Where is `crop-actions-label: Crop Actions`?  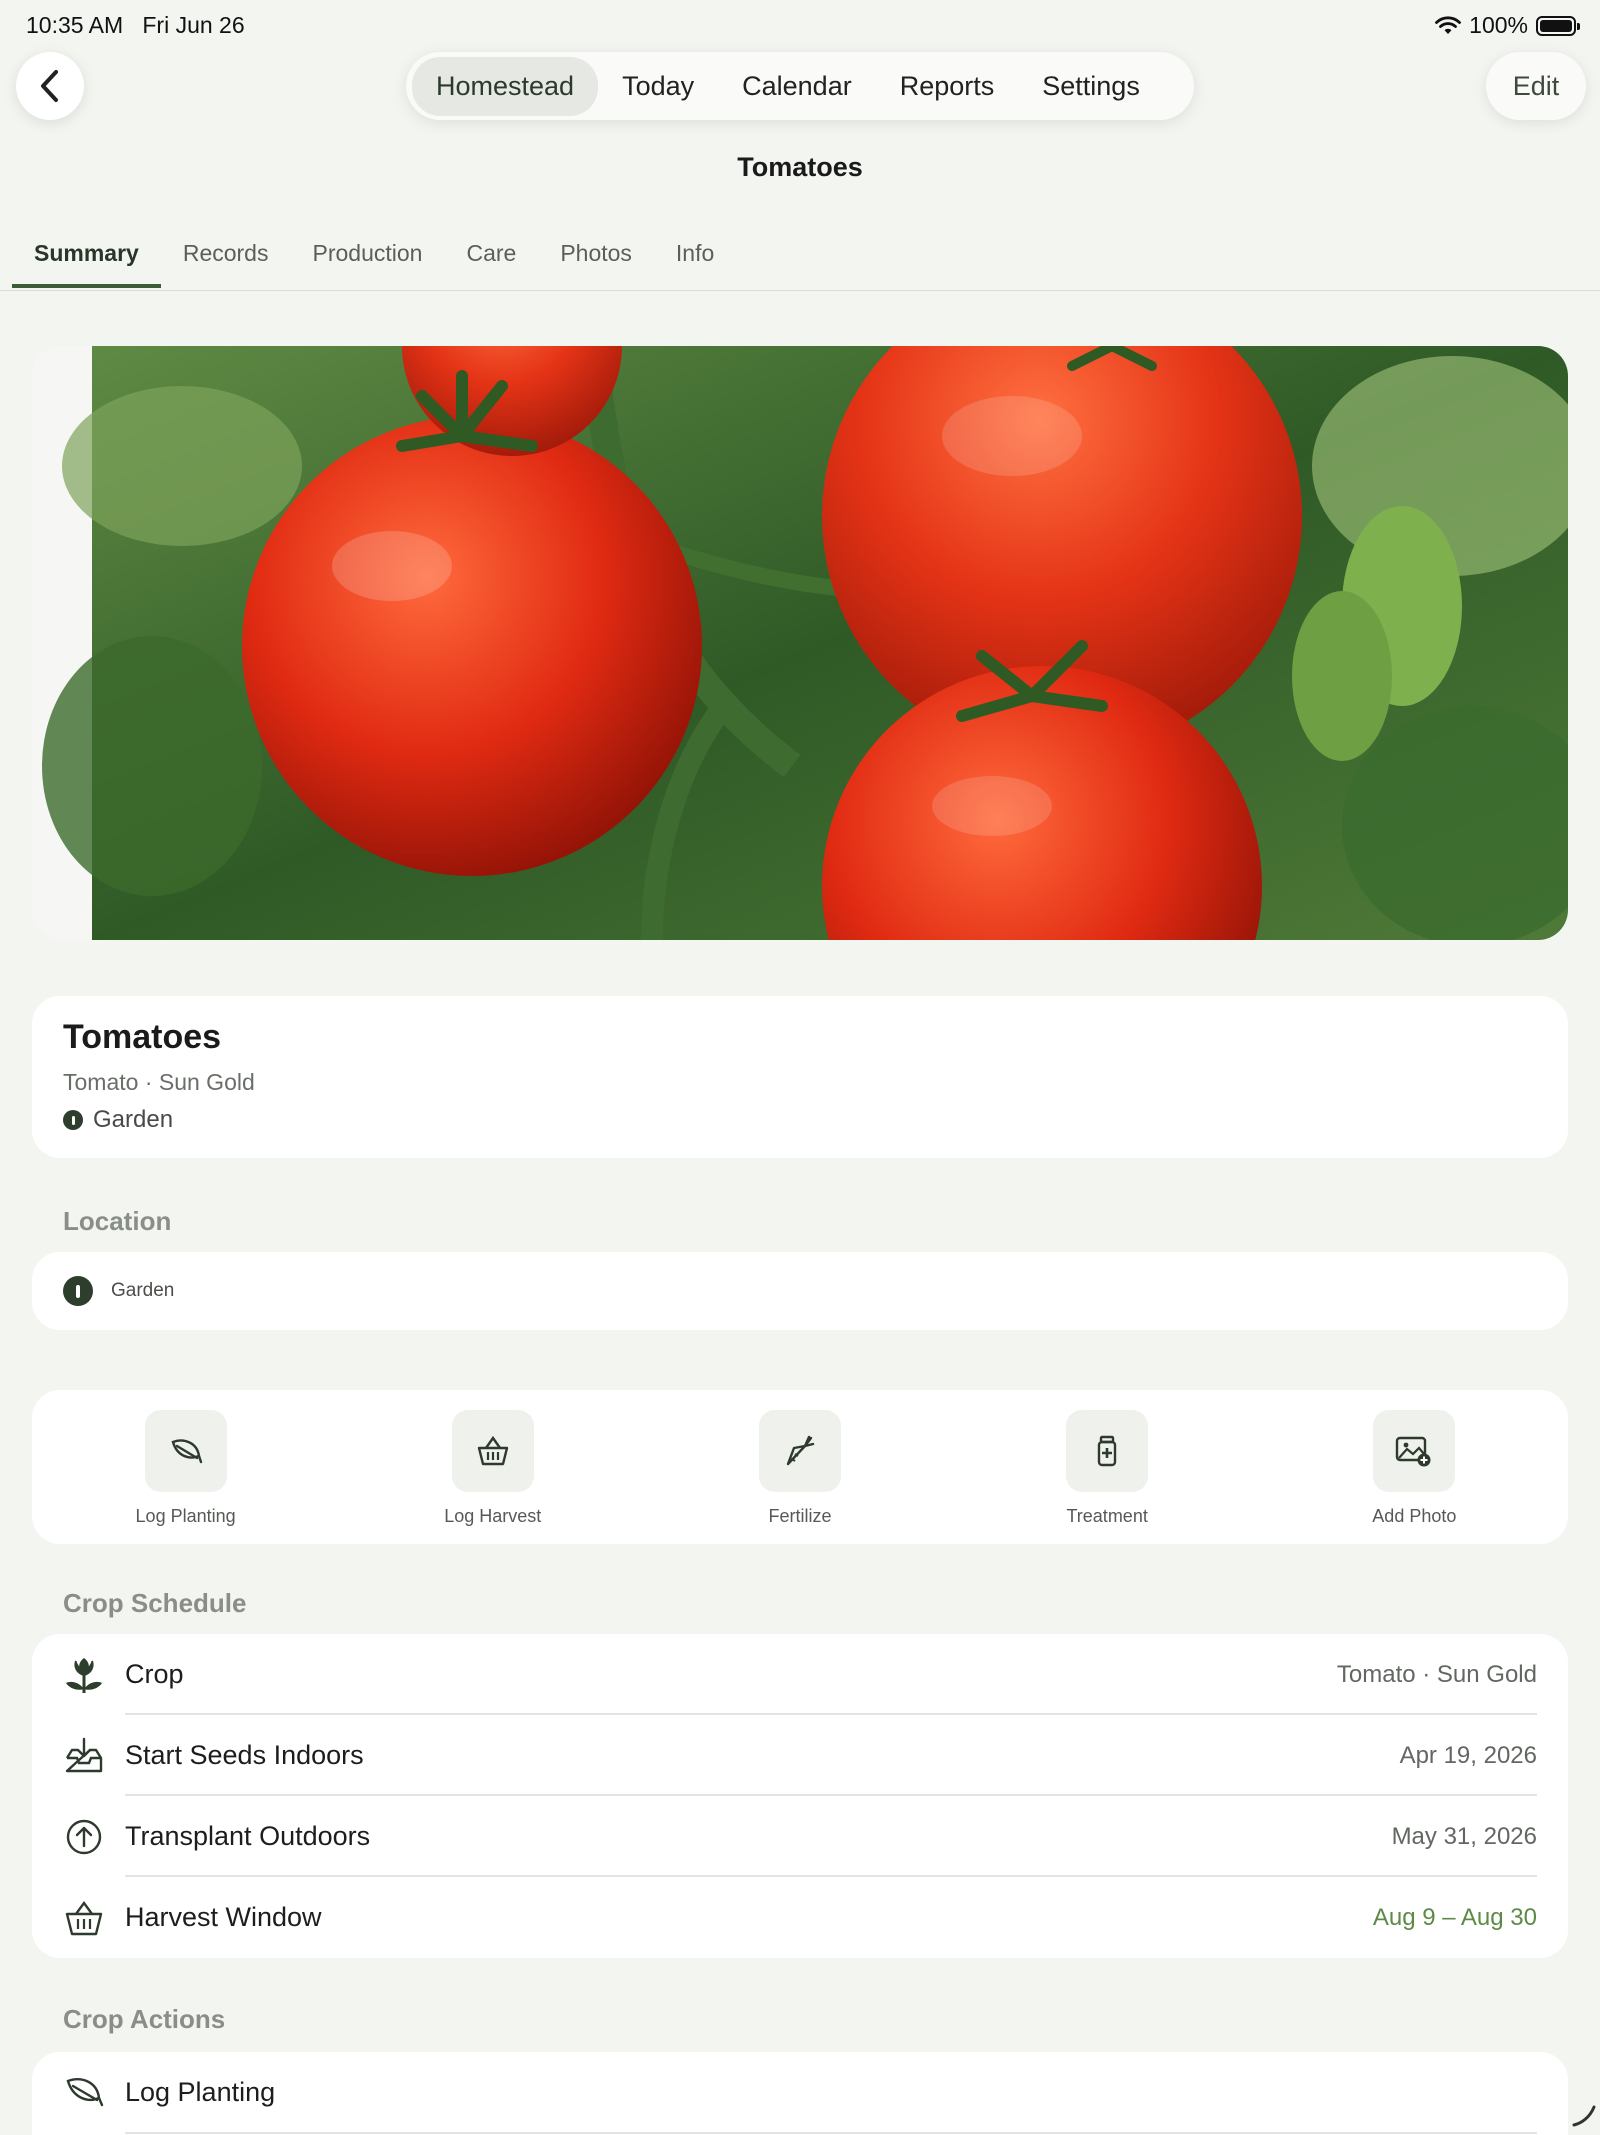
crop-actions-label: Crop Actions is located at coordinates (144, 2019).